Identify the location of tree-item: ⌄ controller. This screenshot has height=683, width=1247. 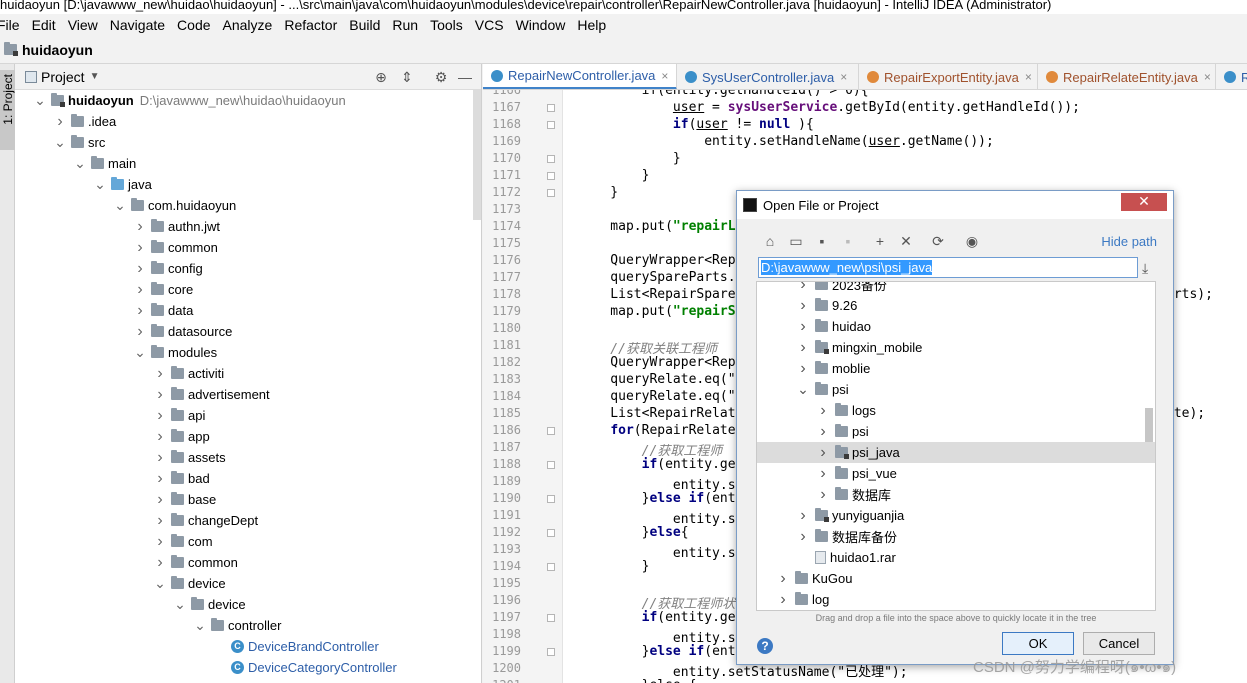
(237, 625).